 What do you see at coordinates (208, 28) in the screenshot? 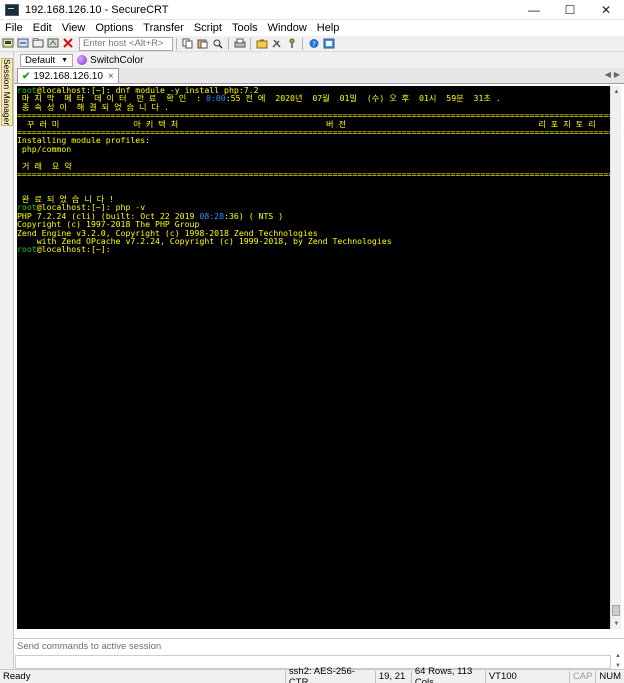
I see `menu-script: Script` at bounding box center [208, 28].